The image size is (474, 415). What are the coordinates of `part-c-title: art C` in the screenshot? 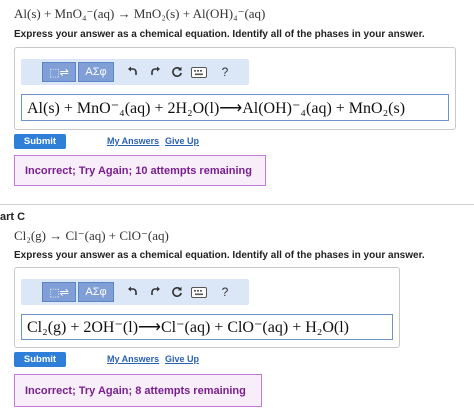 It's located at (13, 217).